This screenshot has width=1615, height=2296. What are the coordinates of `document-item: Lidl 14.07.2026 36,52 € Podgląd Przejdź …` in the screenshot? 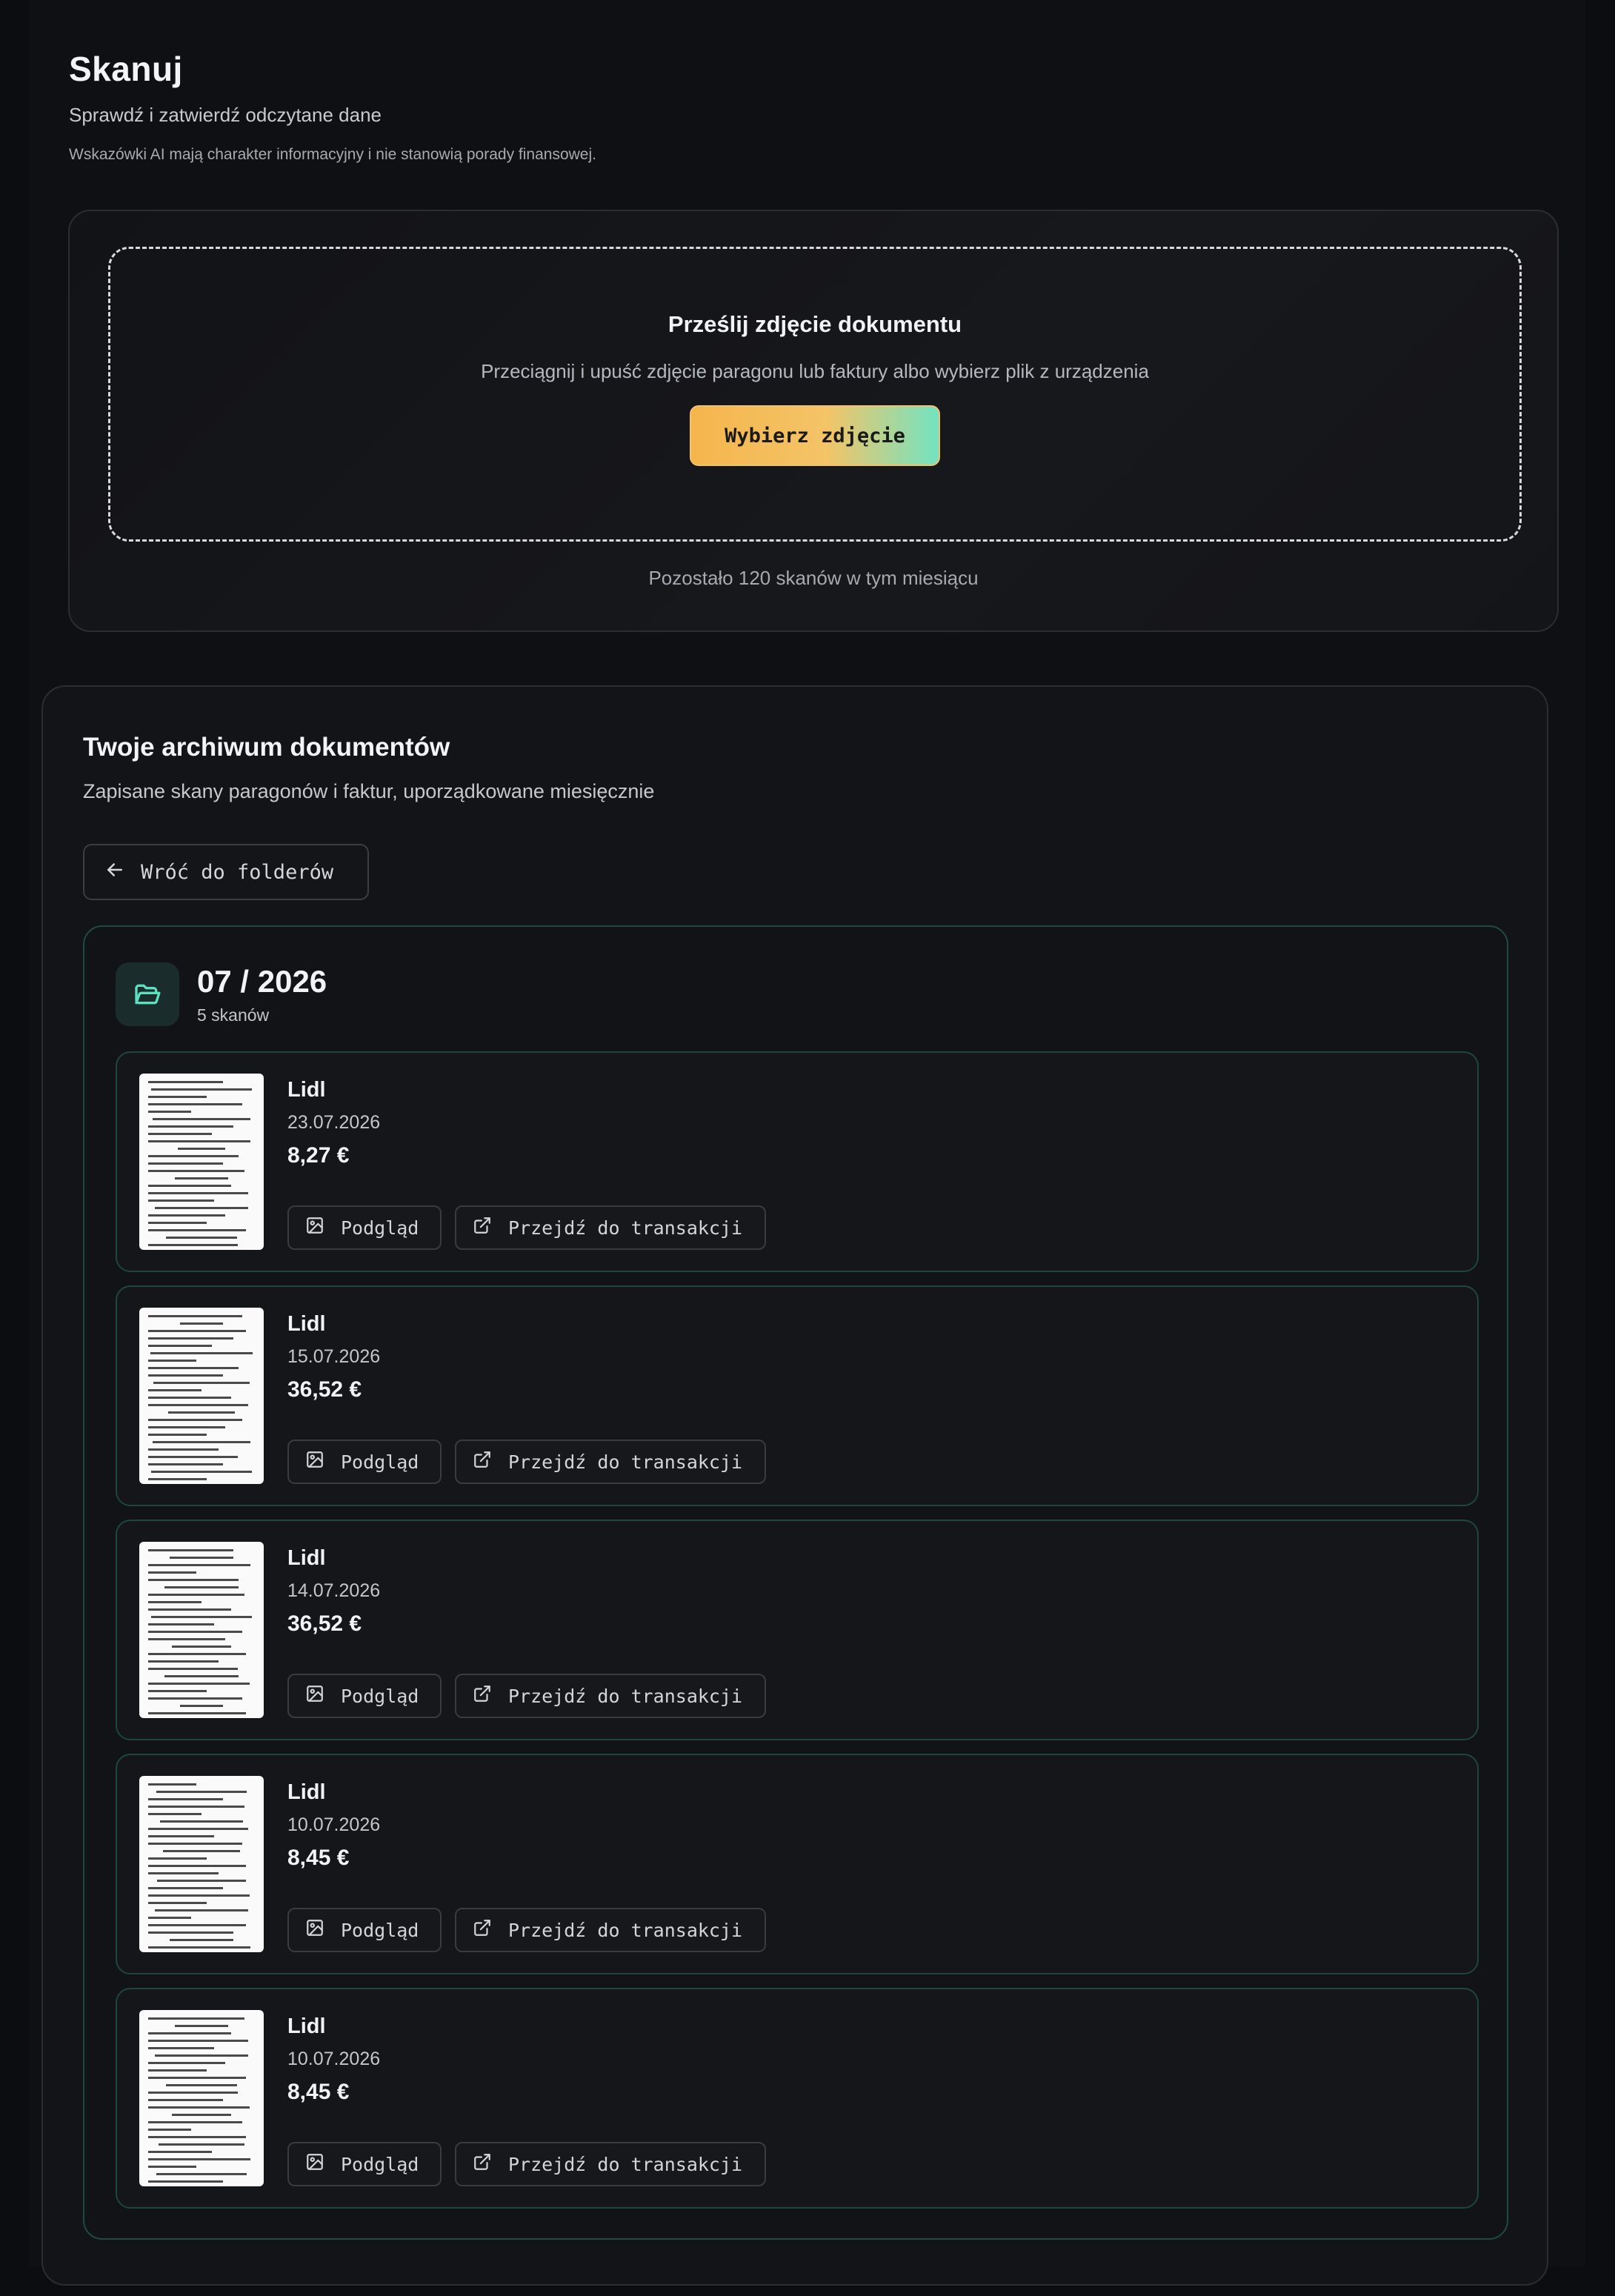 It's located at (797, 1630).